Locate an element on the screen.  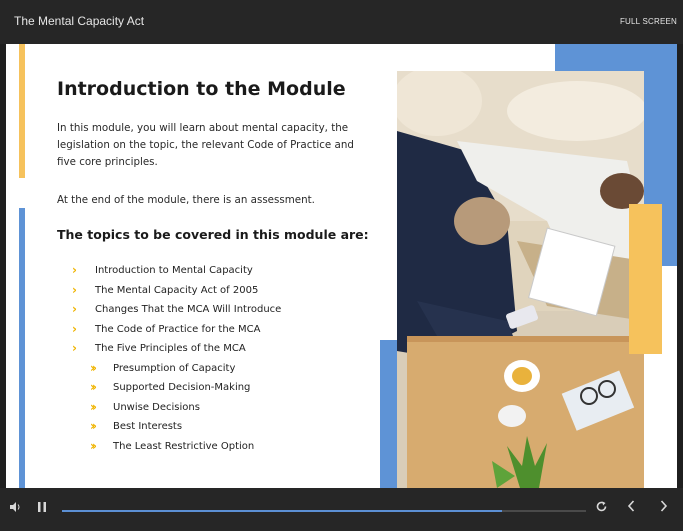
topic-label: Supported Decision-Making is located at coordinates (182, 387).